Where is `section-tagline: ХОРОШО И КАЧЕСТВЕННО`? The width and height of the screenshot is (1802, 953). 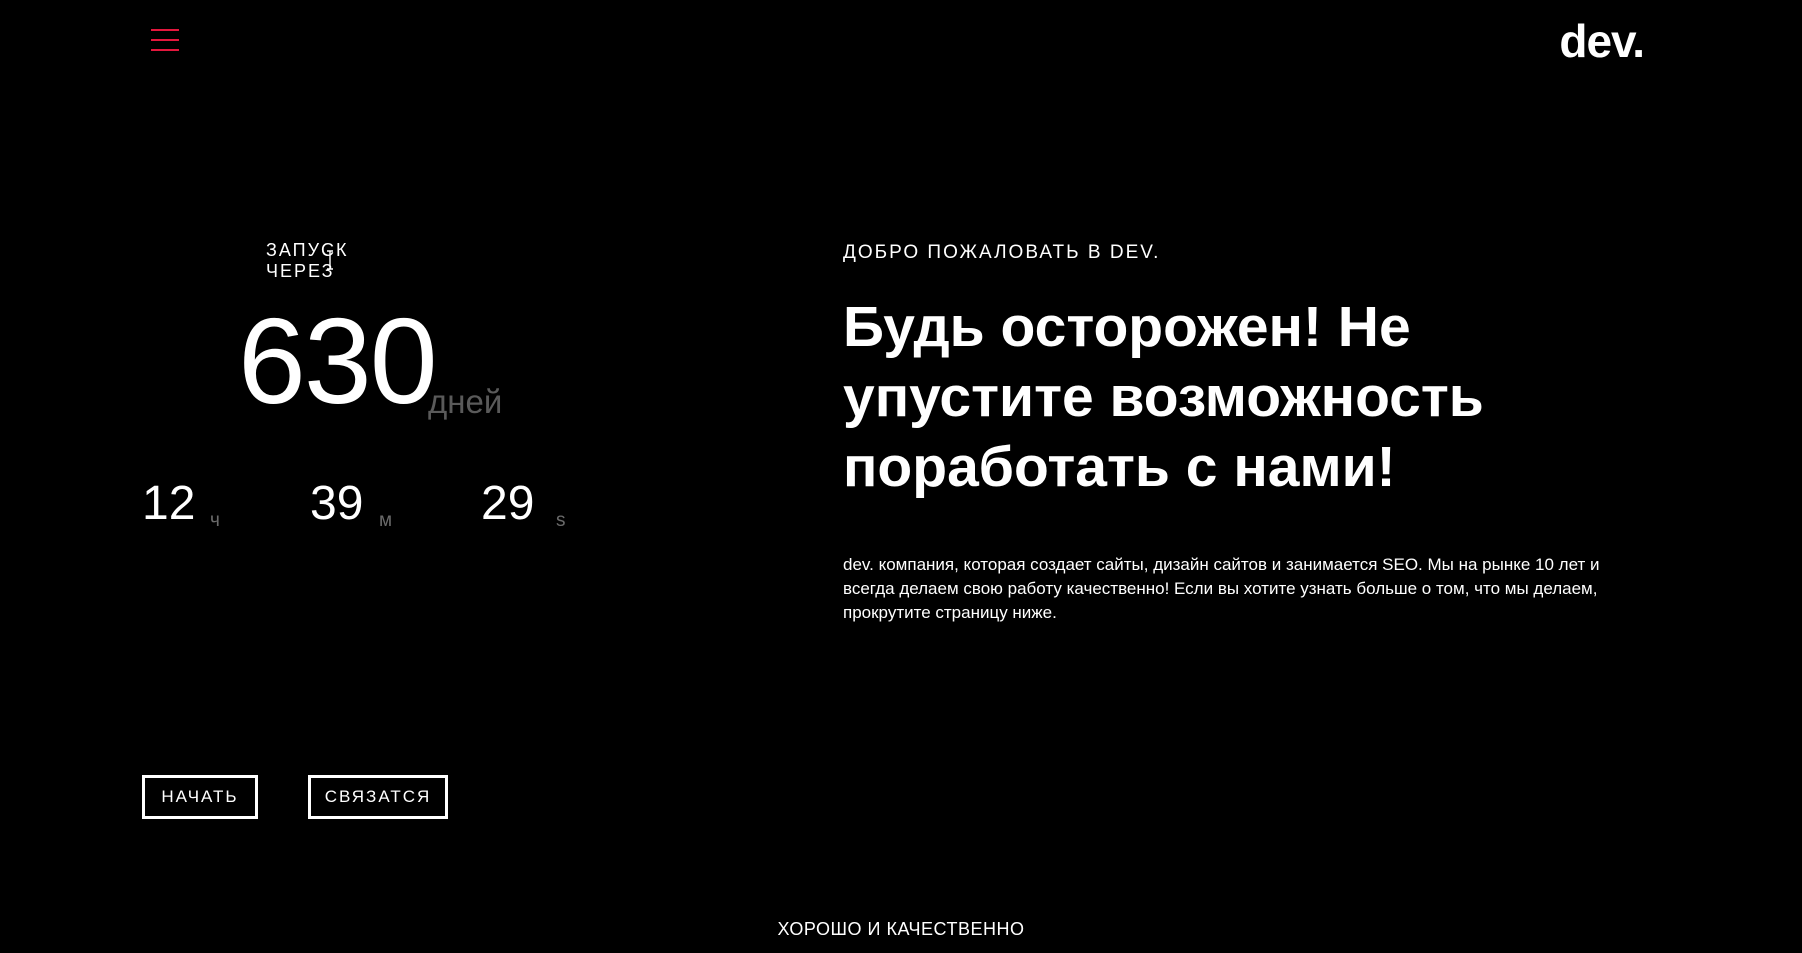
section-tagline: ХОРОШО И КАЧЕСТВЕННО is located at coordinates (901, 929).